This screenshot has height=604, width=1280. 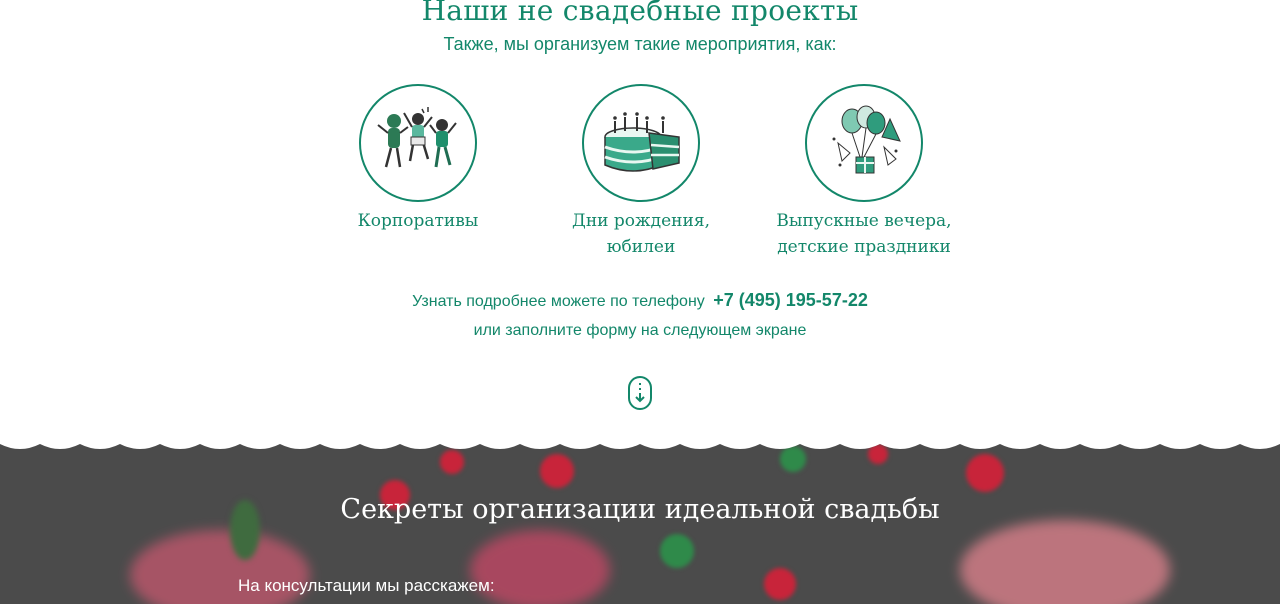 I want to click on consult-label: На консультации мы расскажем:, so click(x=366, y=585).